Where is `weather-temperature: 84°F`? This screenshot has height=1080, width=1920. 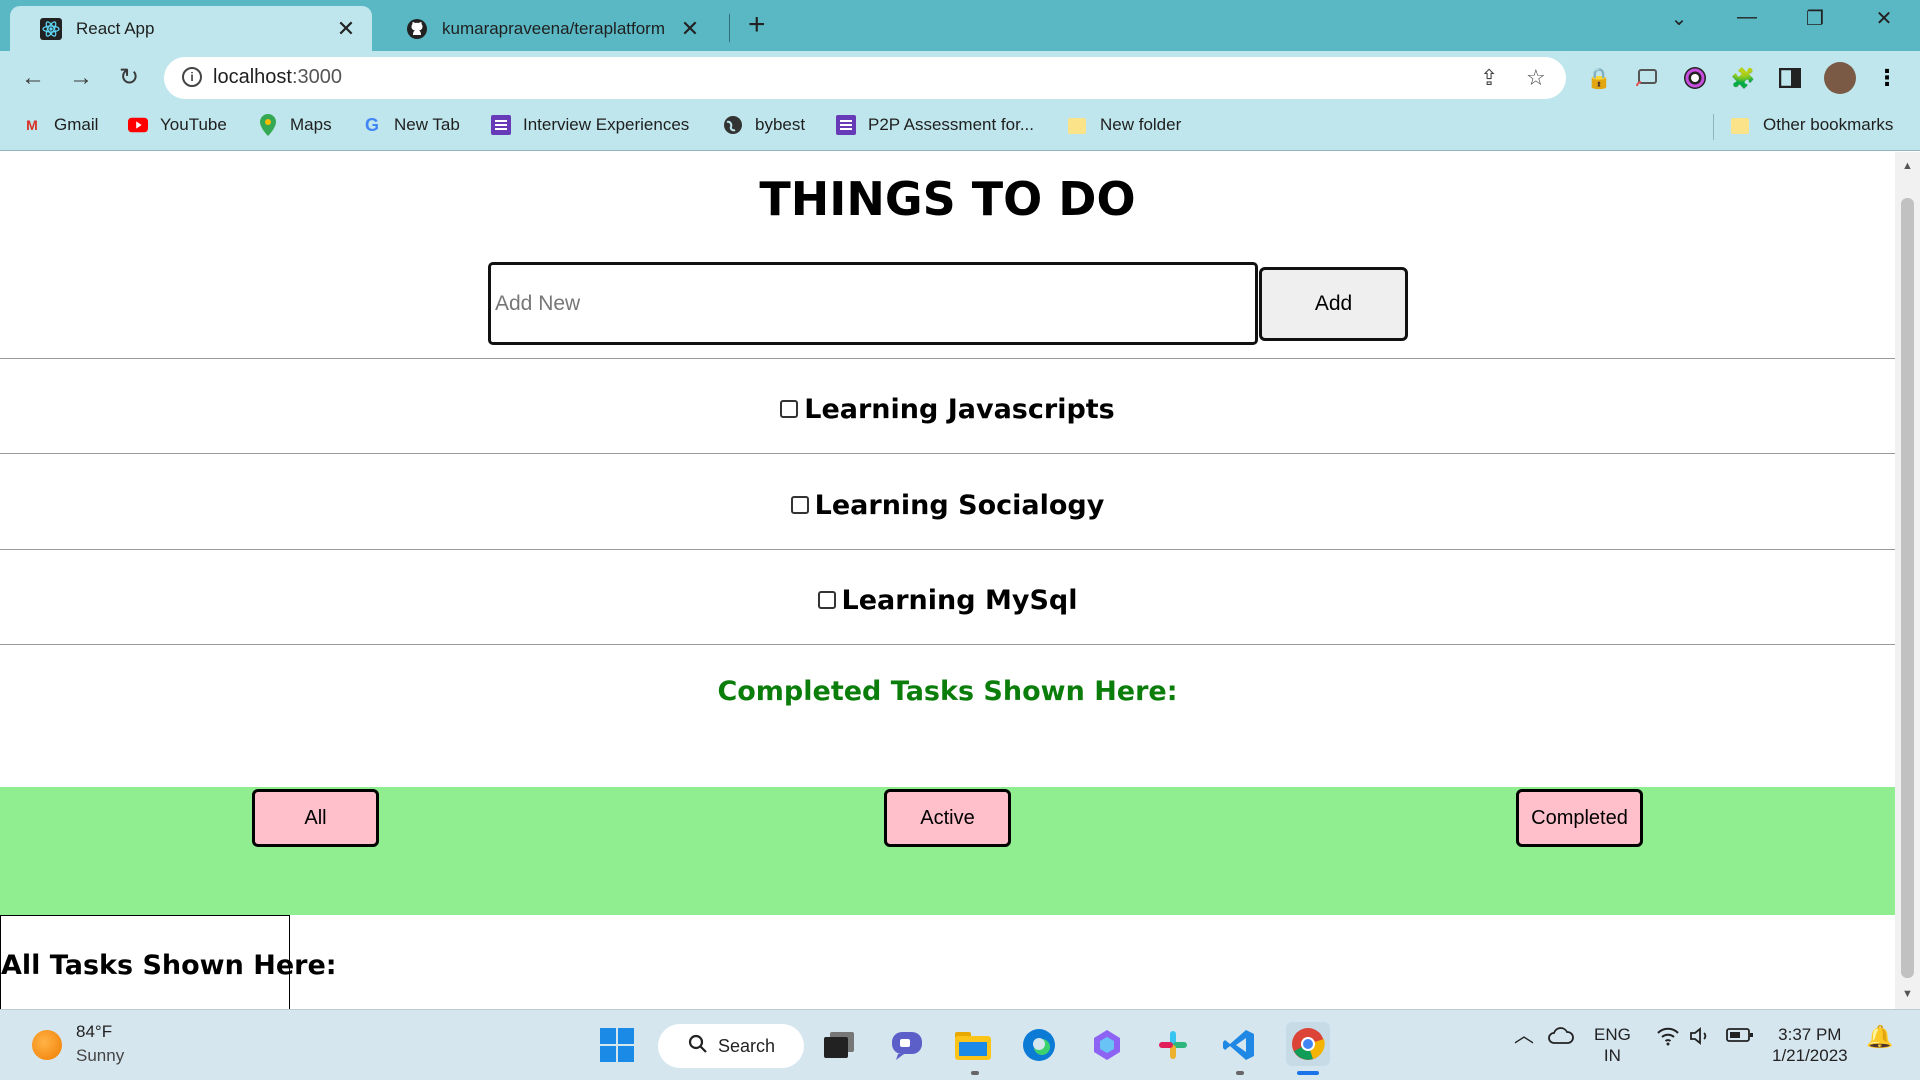 weather-temperature: 84°F is located at coordinates (94, 1032).